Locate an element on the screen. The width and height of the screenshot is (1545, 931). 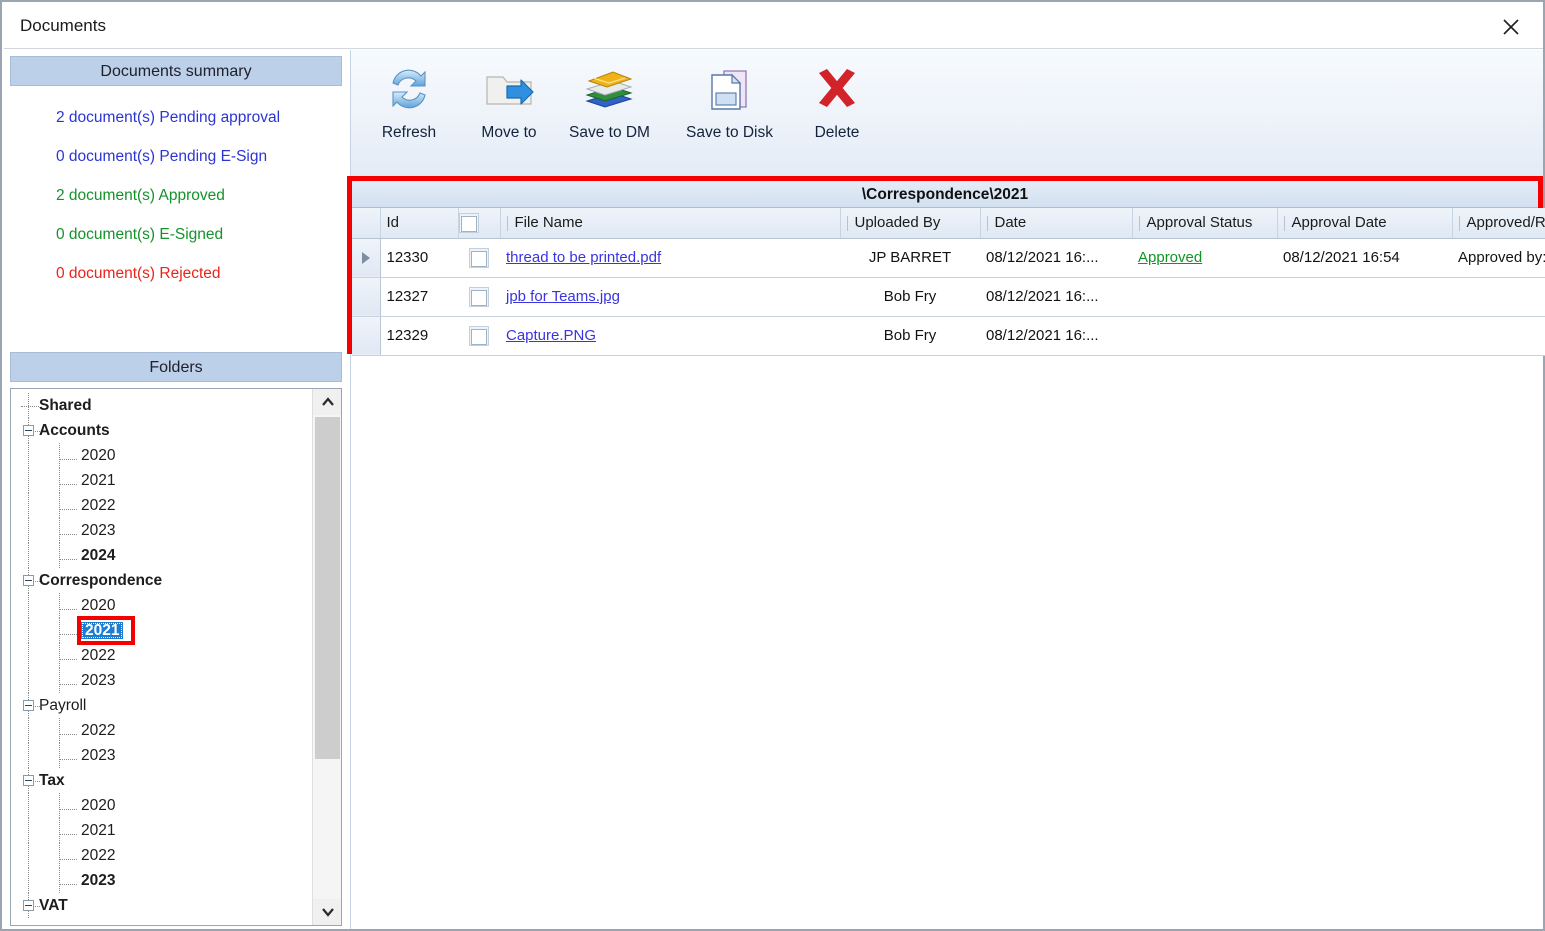
folders-tree-scrollbar is located at coordinates (326, 657).